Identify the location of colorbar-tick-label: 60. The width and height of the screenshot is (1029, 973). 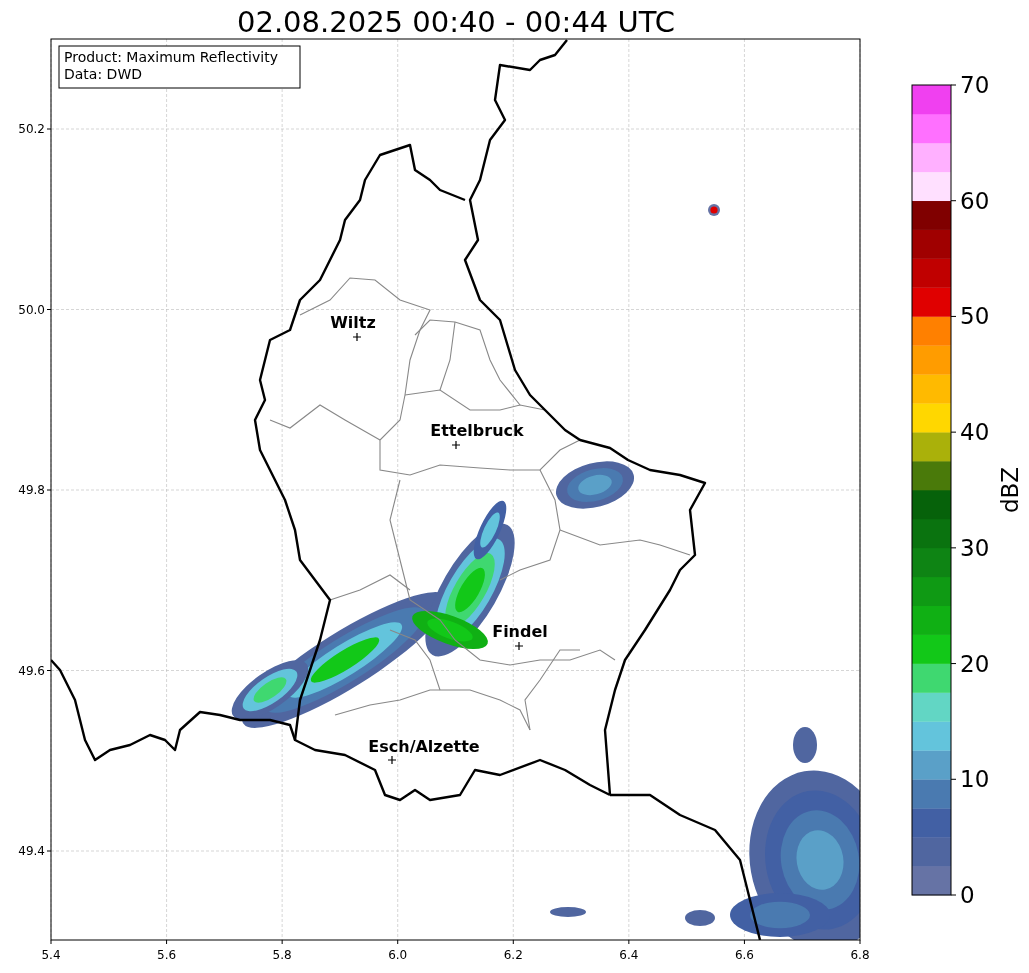
(975, 200).